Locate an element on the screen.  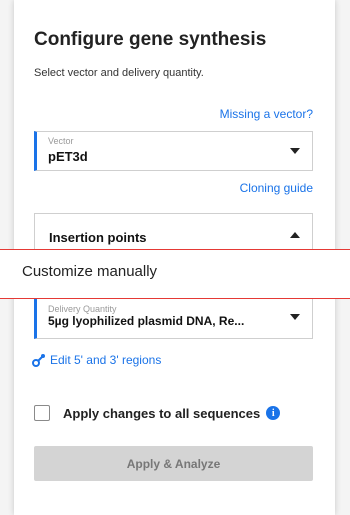
info-icon: i is located at coordinates (273, 413).